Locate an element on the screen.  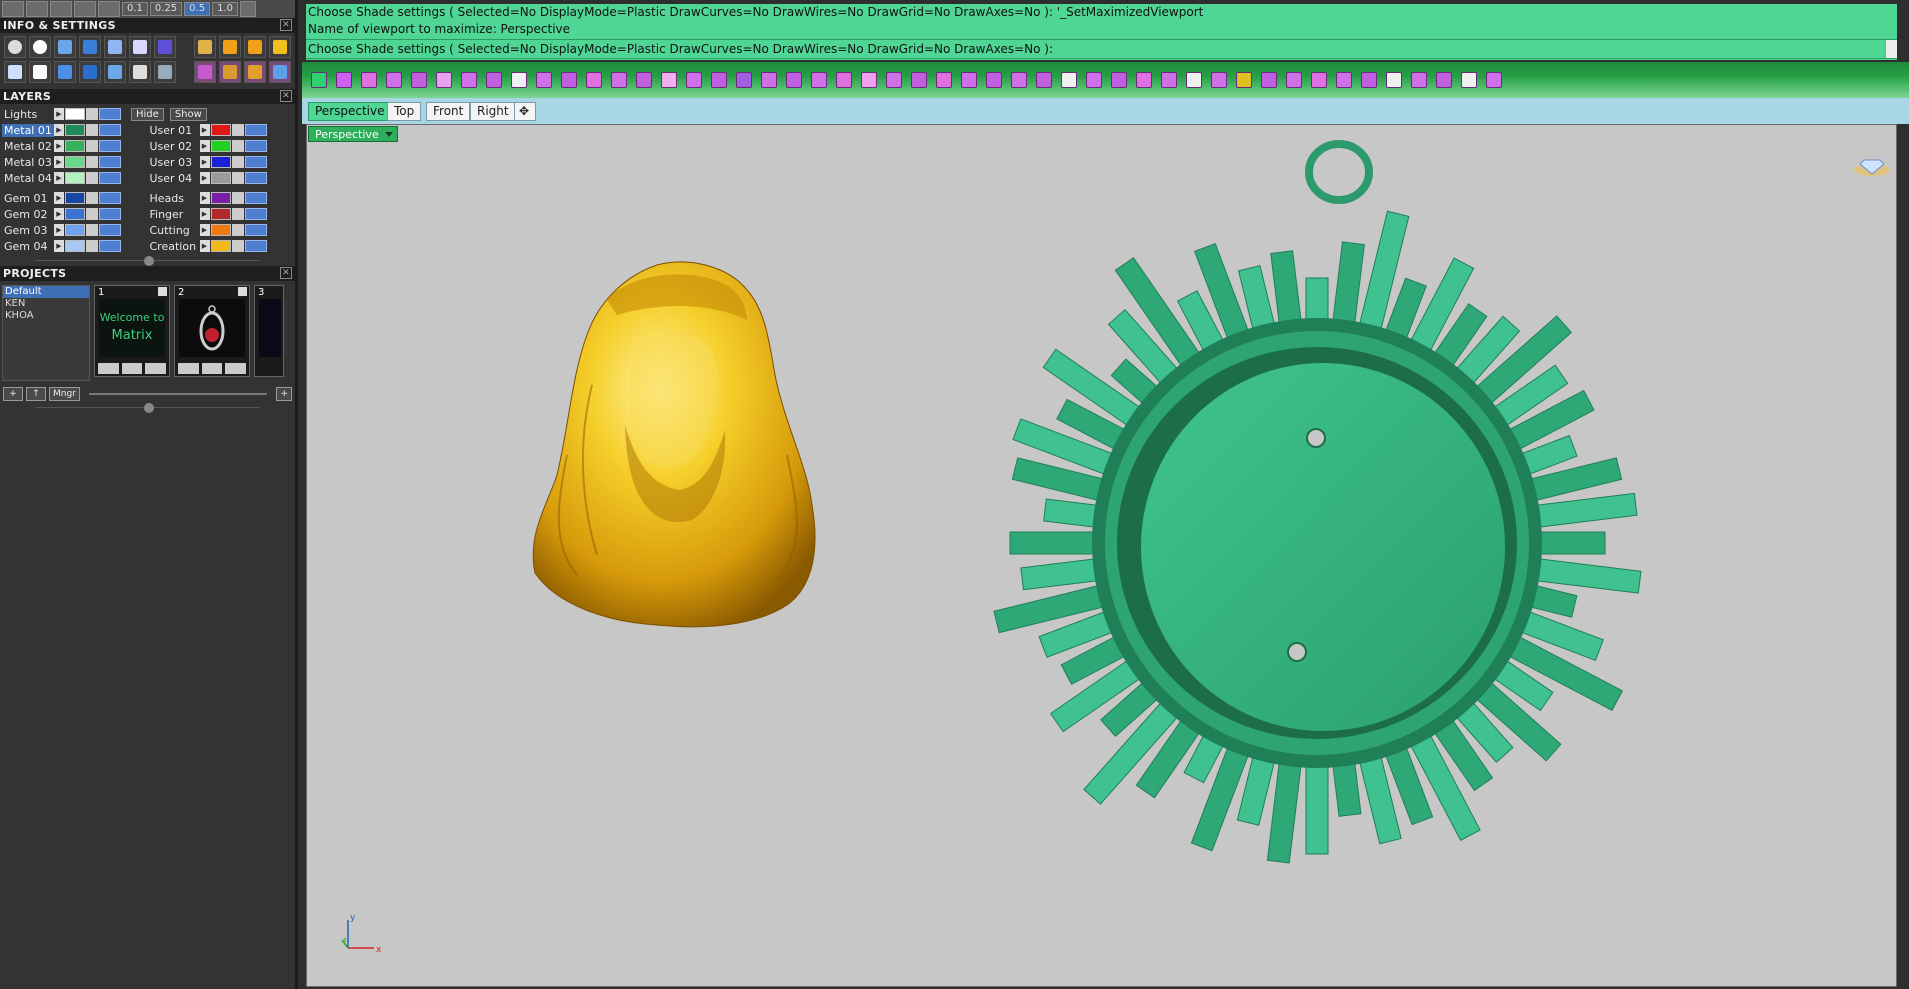
star-icon is located at coordinates (230, 72).